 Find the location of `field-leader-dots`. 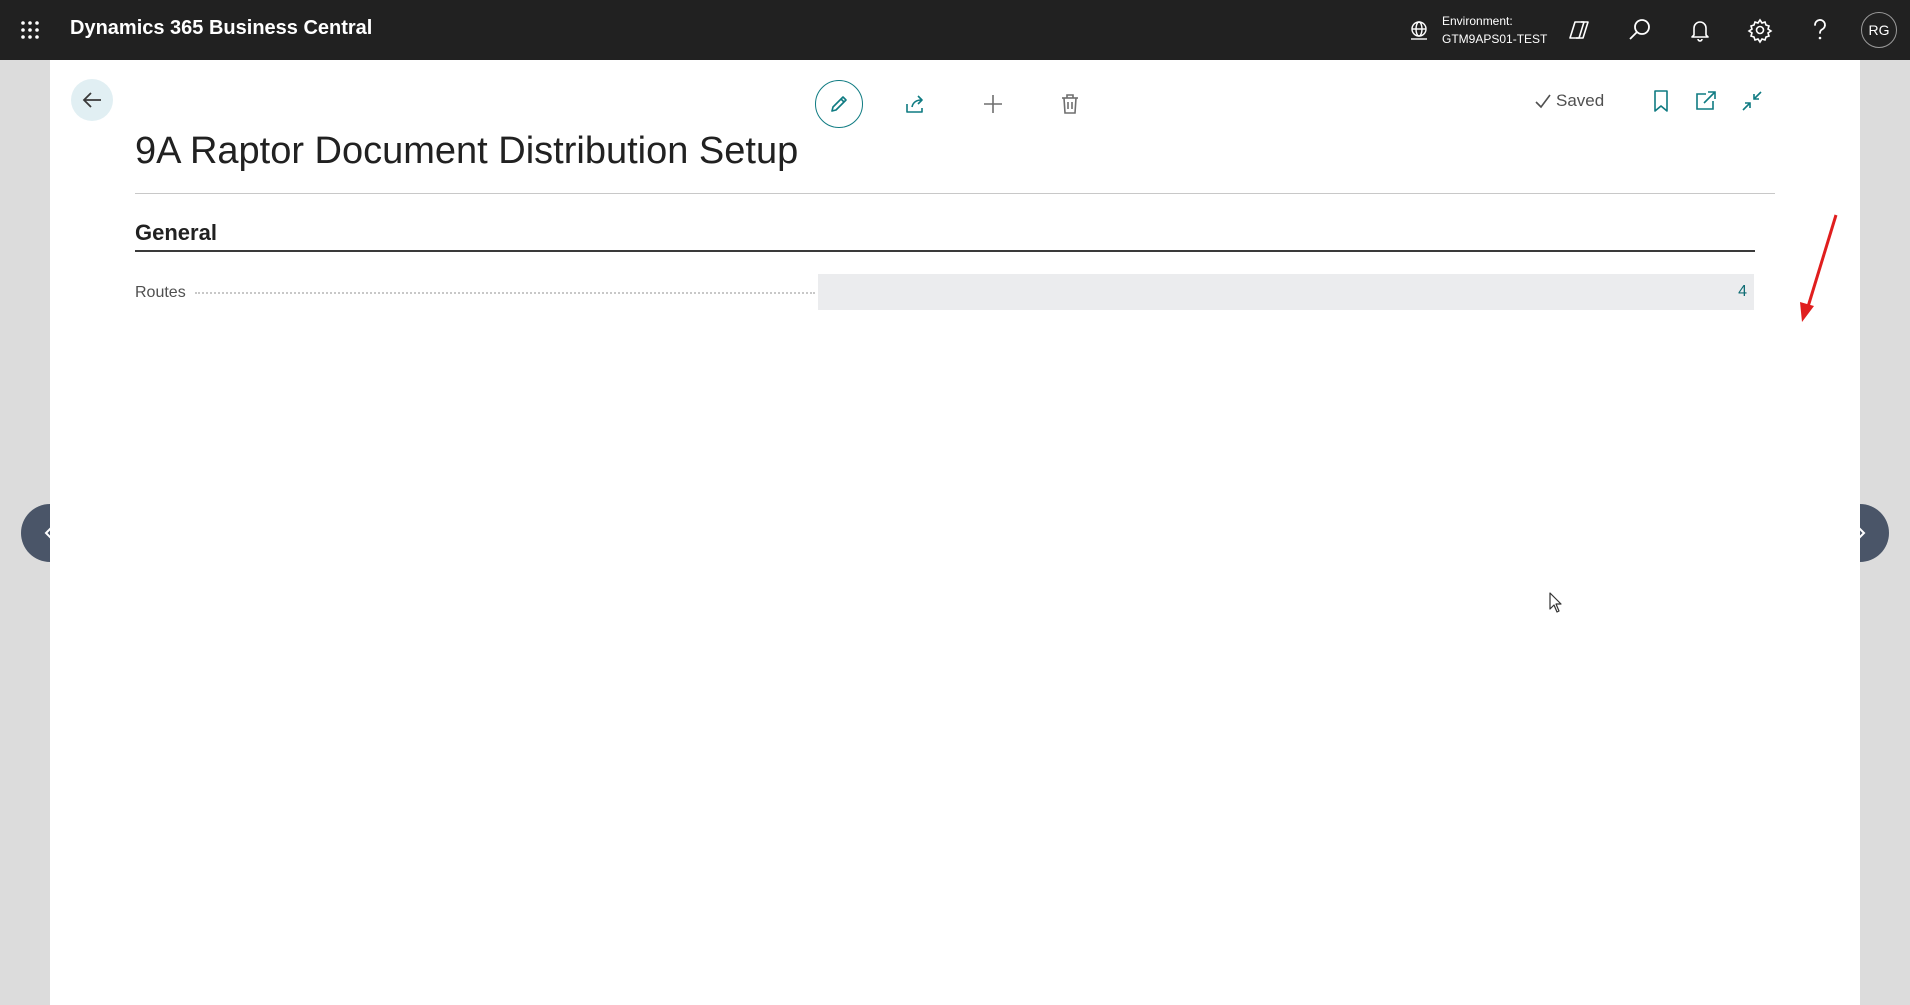

field-leader-dots is located at coordinates (505, 293).